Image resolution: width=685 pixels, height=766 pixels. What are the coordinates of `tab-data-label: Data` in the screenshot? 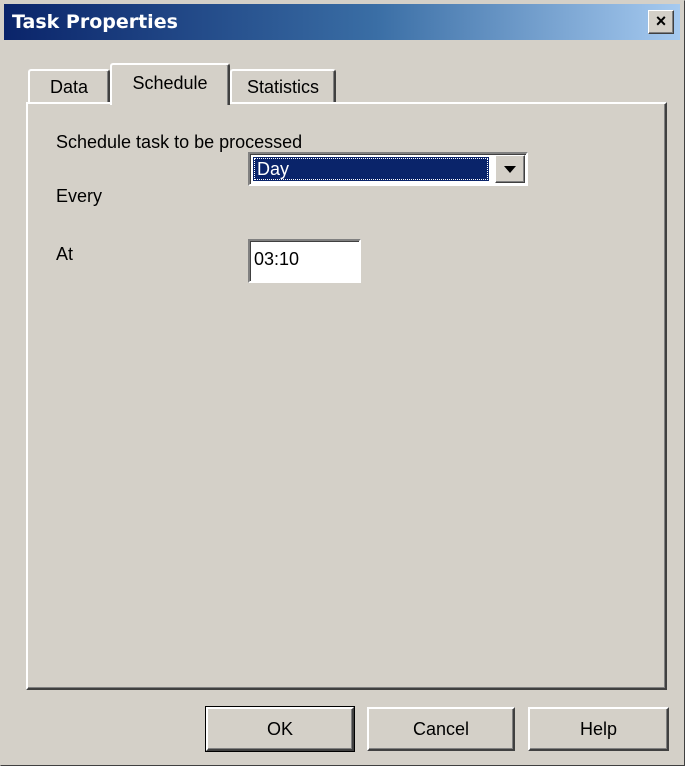 It's located at (69, 87).